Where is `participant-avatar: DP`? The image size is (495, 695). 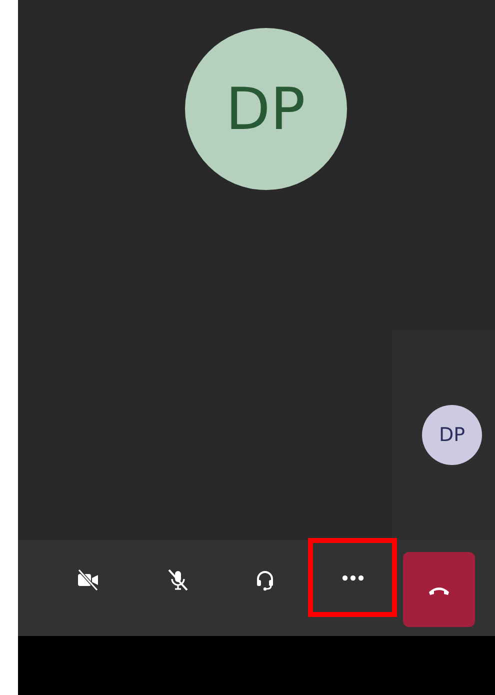 participant-avatar: DP is located at coordinates (265, 109).